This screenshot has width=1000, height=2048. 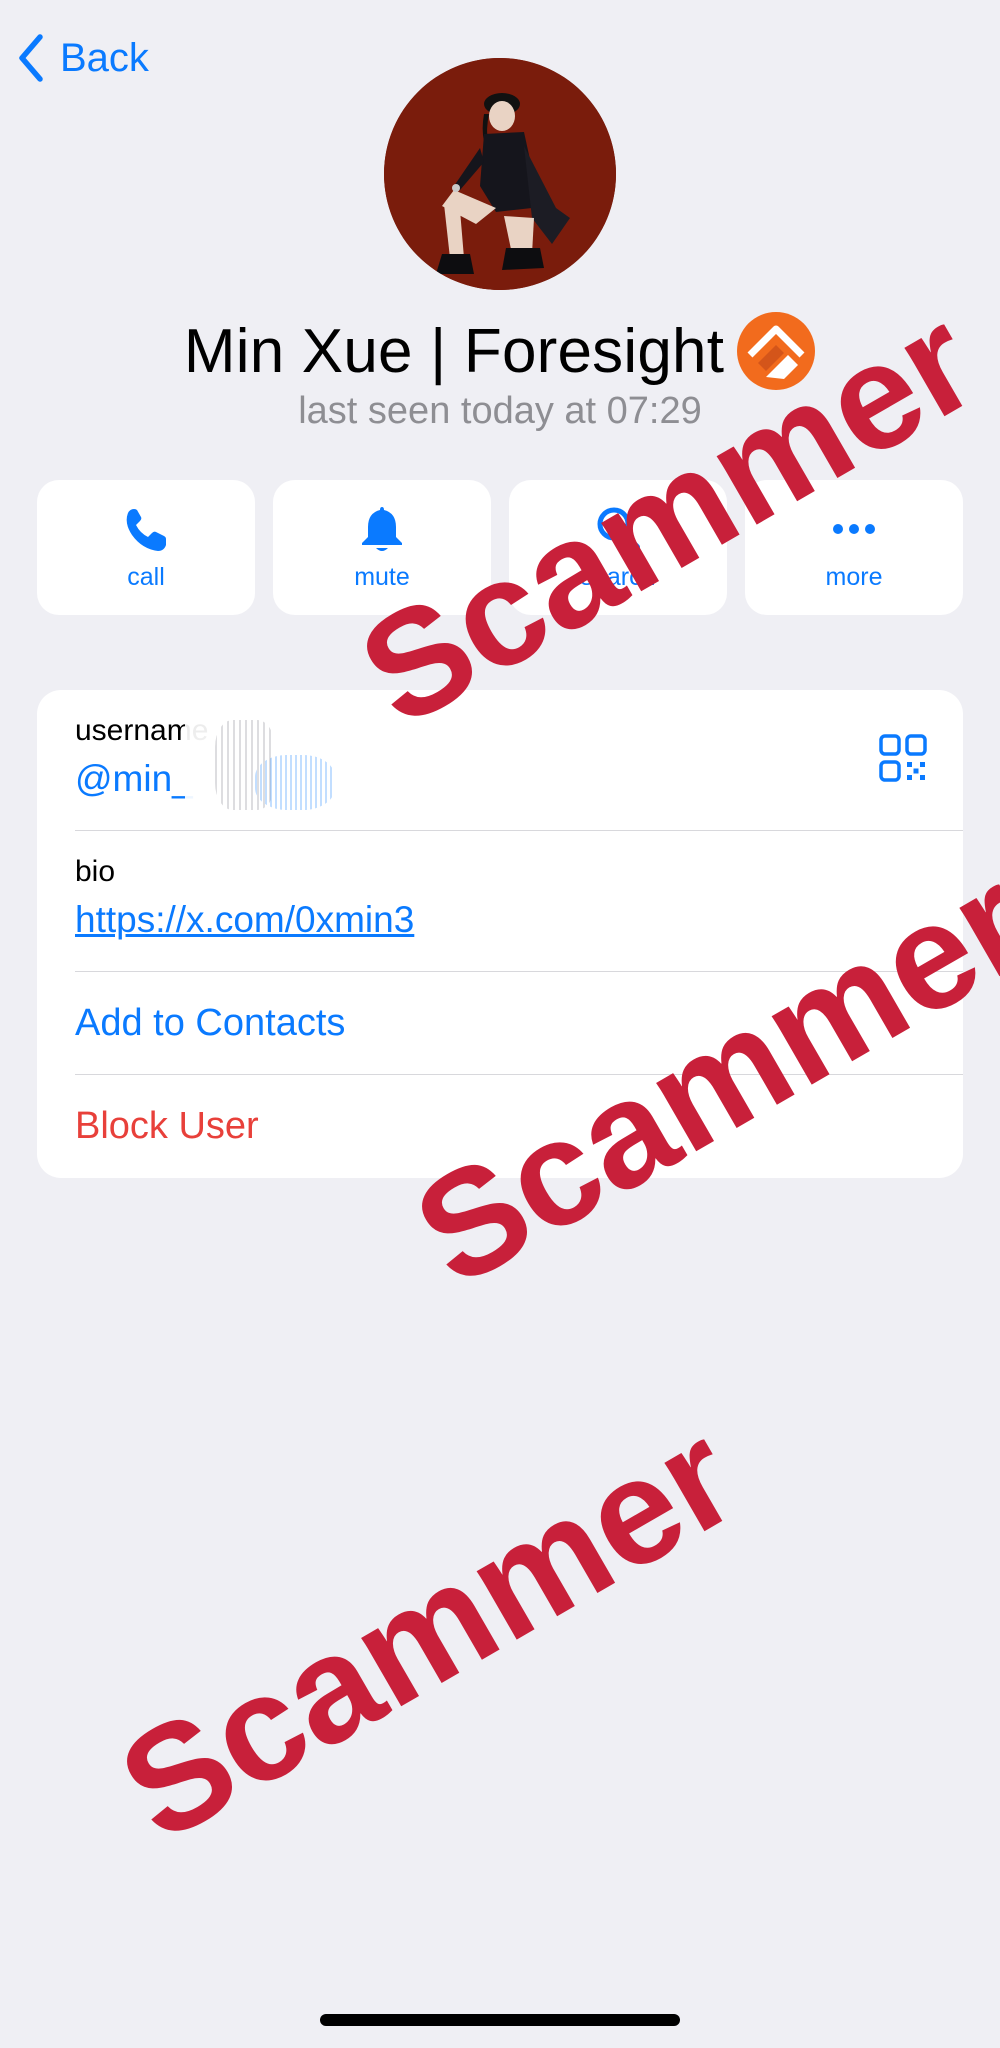 What do you see at coordinates (903, 758) in the screenshot?
I see `qr-code-icon` at bounding box center [903, 758].